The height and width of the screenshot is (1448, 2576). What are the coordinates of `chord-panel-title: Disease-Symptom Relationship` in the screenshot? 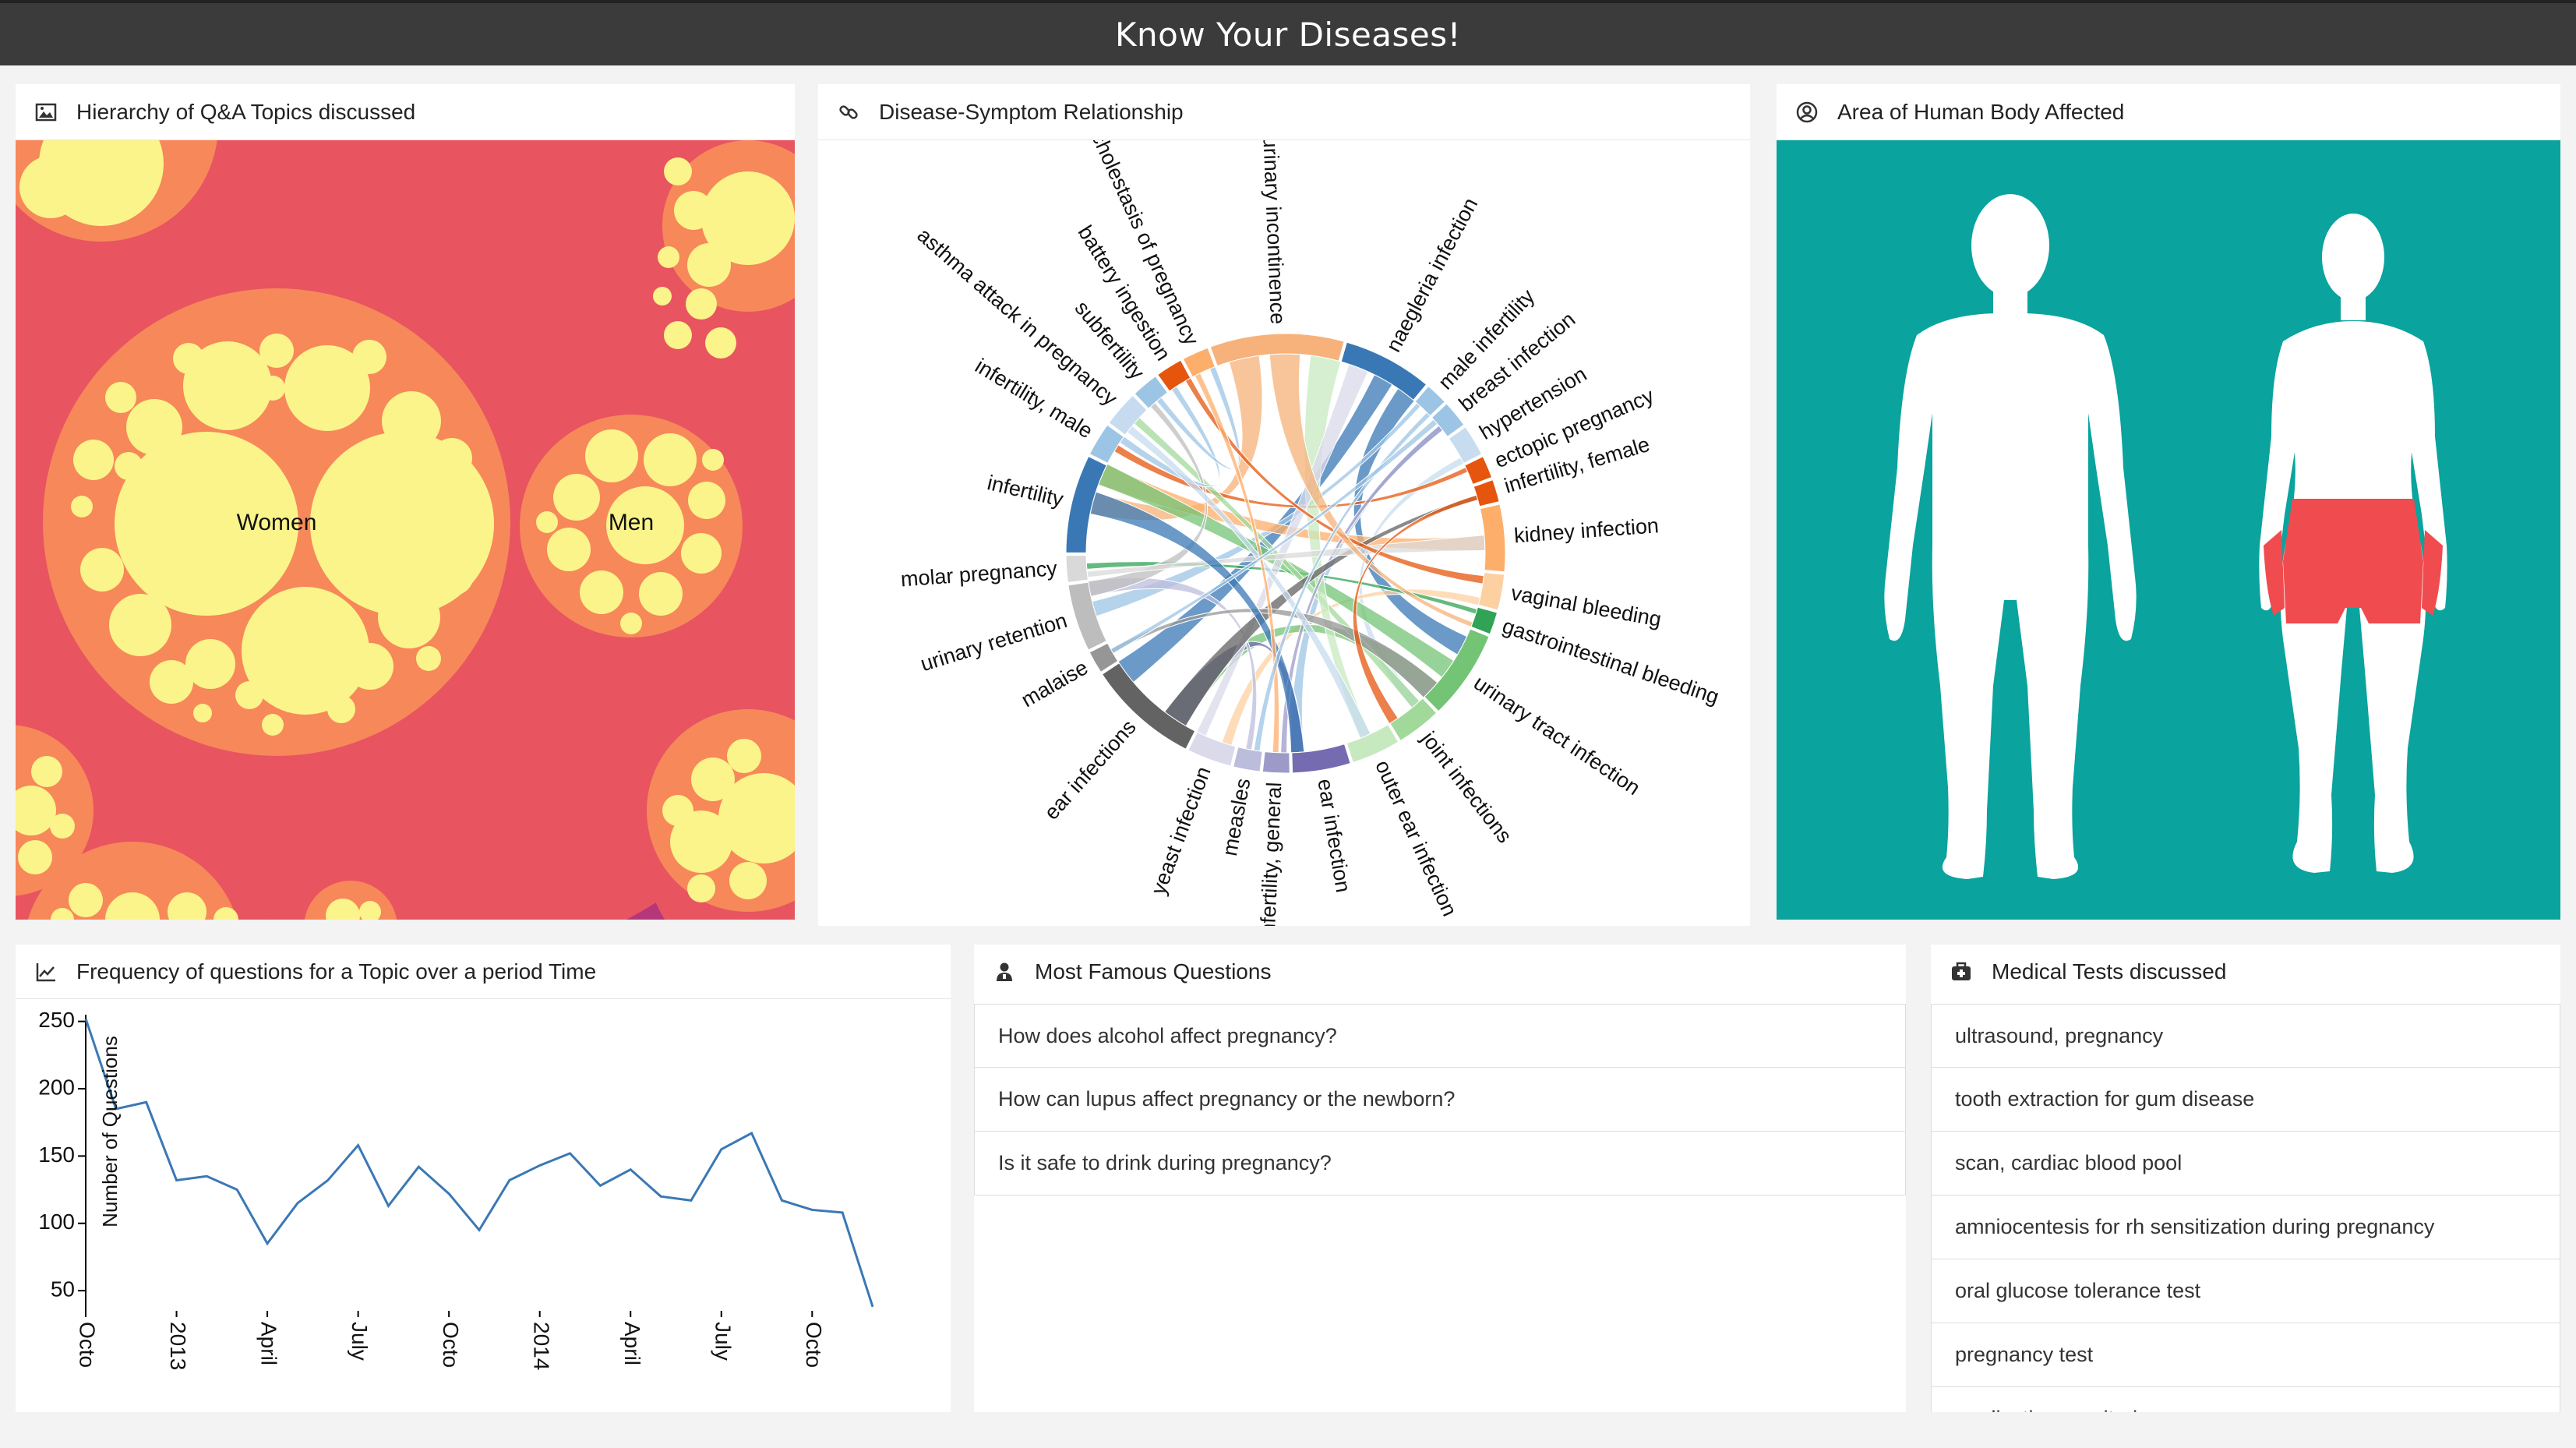 It's located at (1031, 111).